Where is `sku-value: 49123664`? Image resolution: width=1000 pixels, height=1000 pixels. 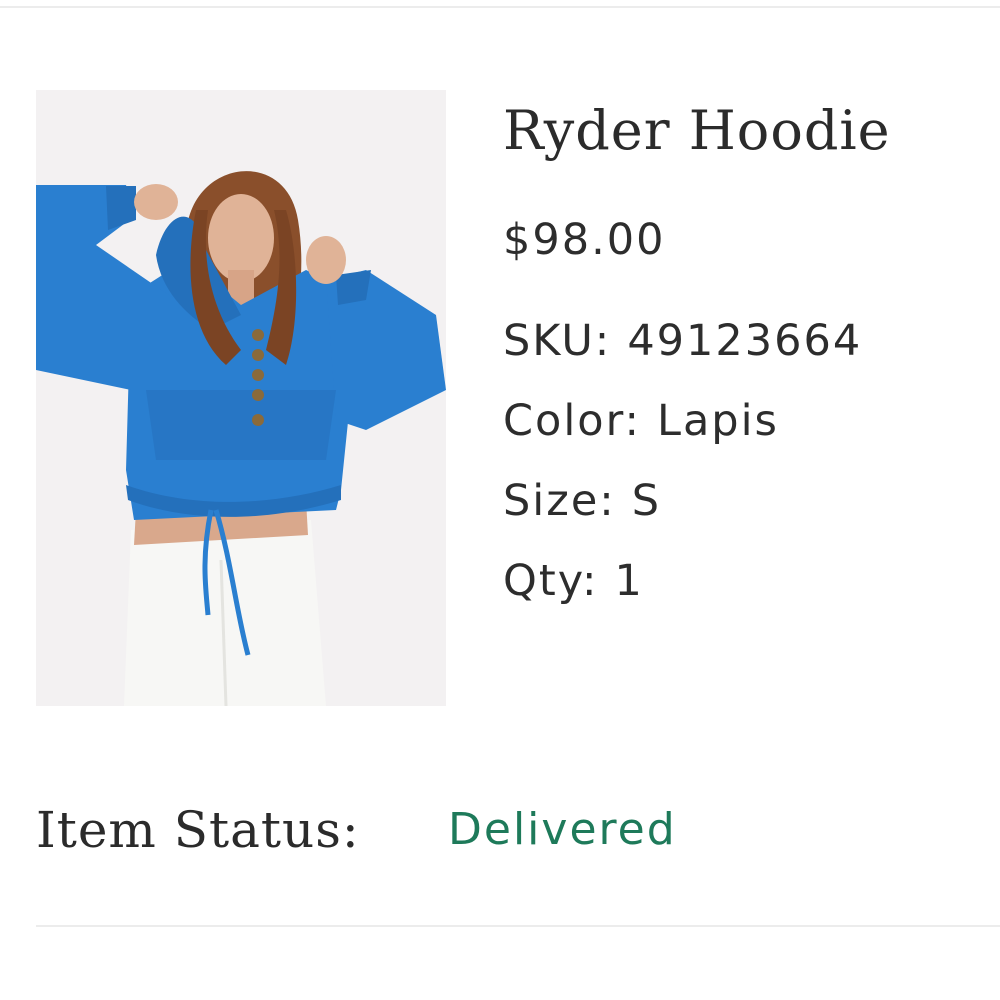 sku-value: 49123664 is located at coordinates (745, 341).